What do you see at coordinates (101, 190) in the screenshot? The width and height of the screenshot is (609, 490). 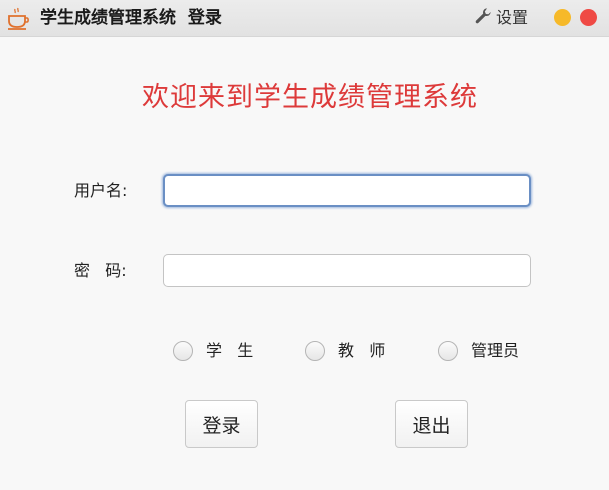 I see `username-label: 用户名:` at bounding box center [101, 190].